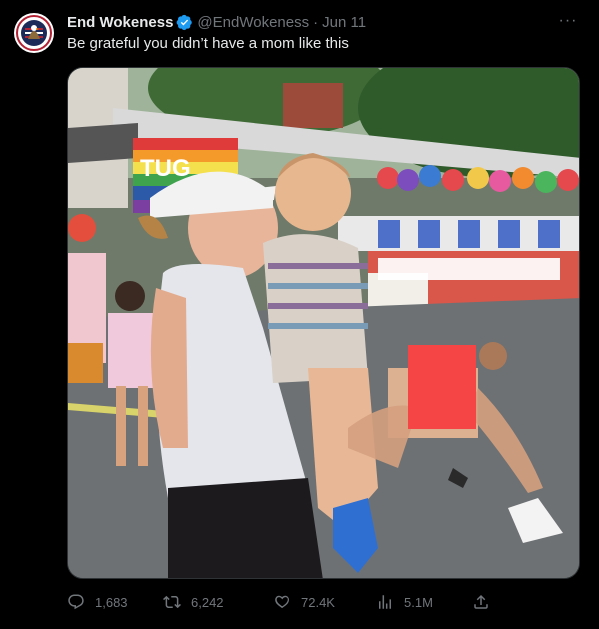  I want to click on reply-icon, so click(76, 602).